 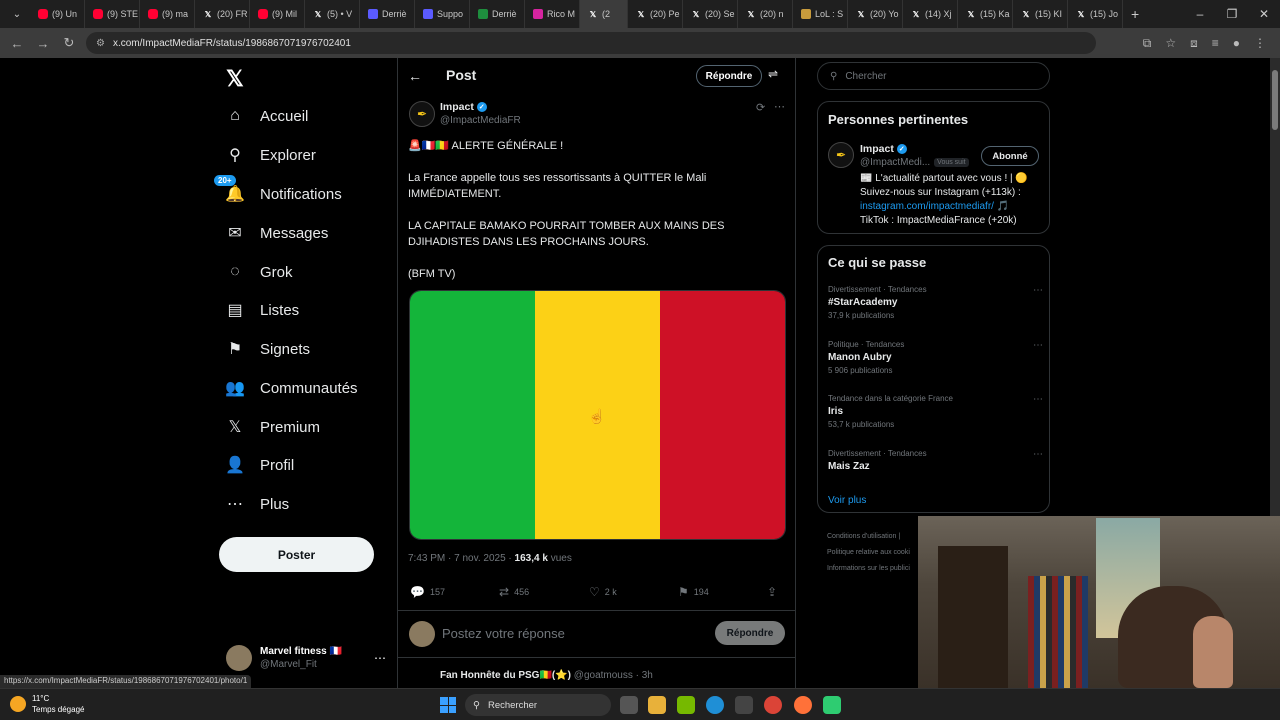 What do you see at coordinates (832, 705) in the screenshot?
I see `app-icon` at bounding box center [832, 705].